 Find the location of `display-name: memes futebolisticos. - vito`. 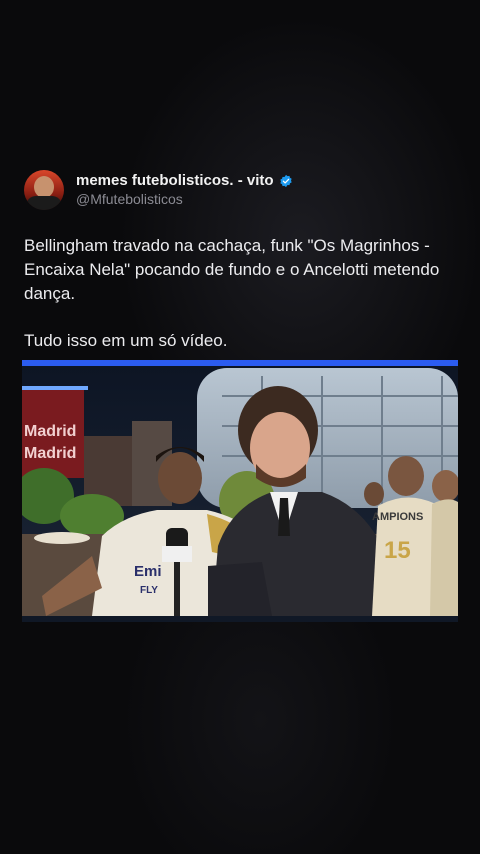

display-name: memes futebolisticos. - vito is located at coordinates (175, 181).